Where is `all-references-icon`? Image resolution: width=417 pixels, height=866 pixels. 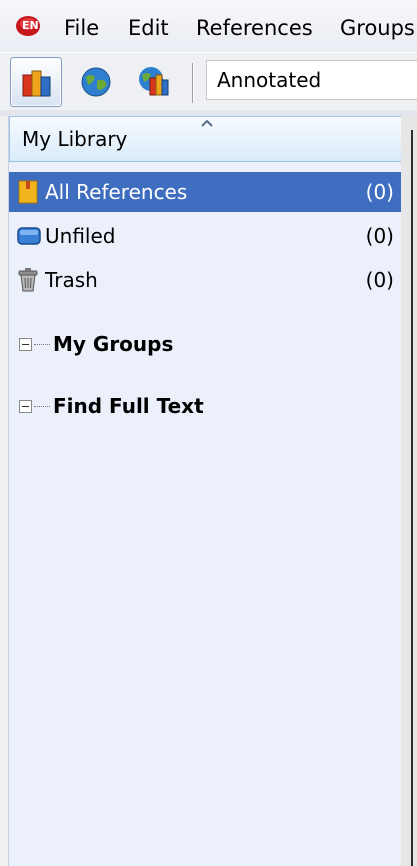
all-references-icon is located at coordinates (28, 192).